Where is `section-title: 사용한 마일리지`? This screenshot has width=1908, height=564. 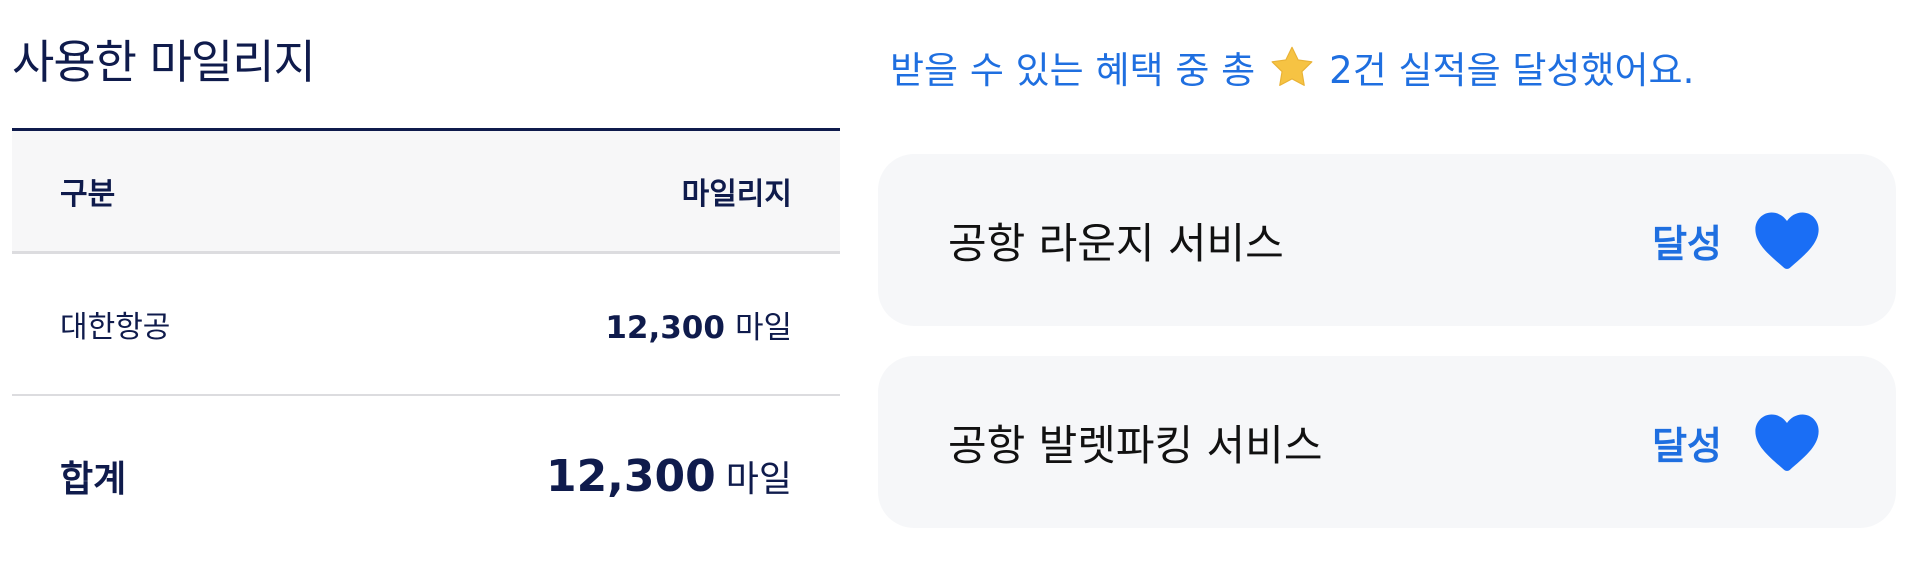 section-title: 사용한 마일리지 is located at coordinates (164, 62).